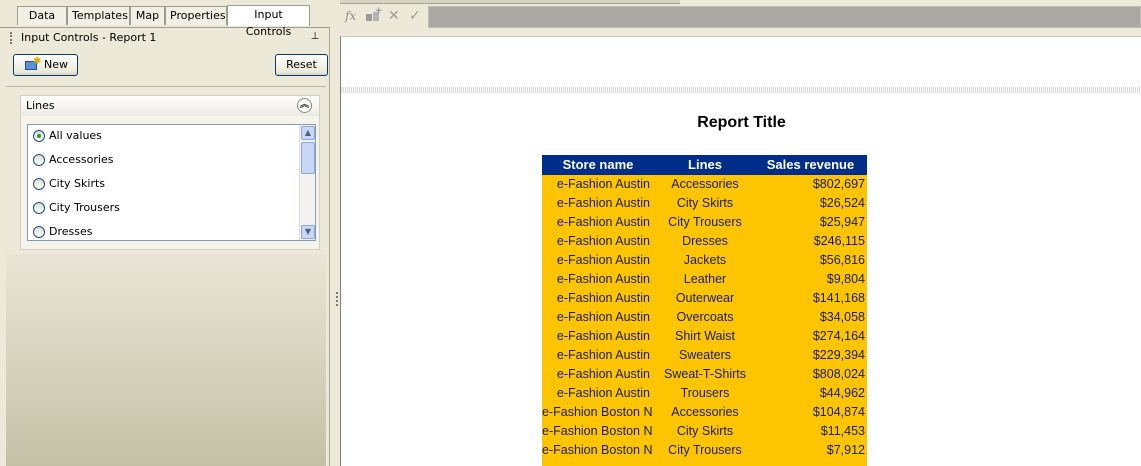 The image size is (1141, 466). I want to click on tab-templates: Templates, so click(98, 15).